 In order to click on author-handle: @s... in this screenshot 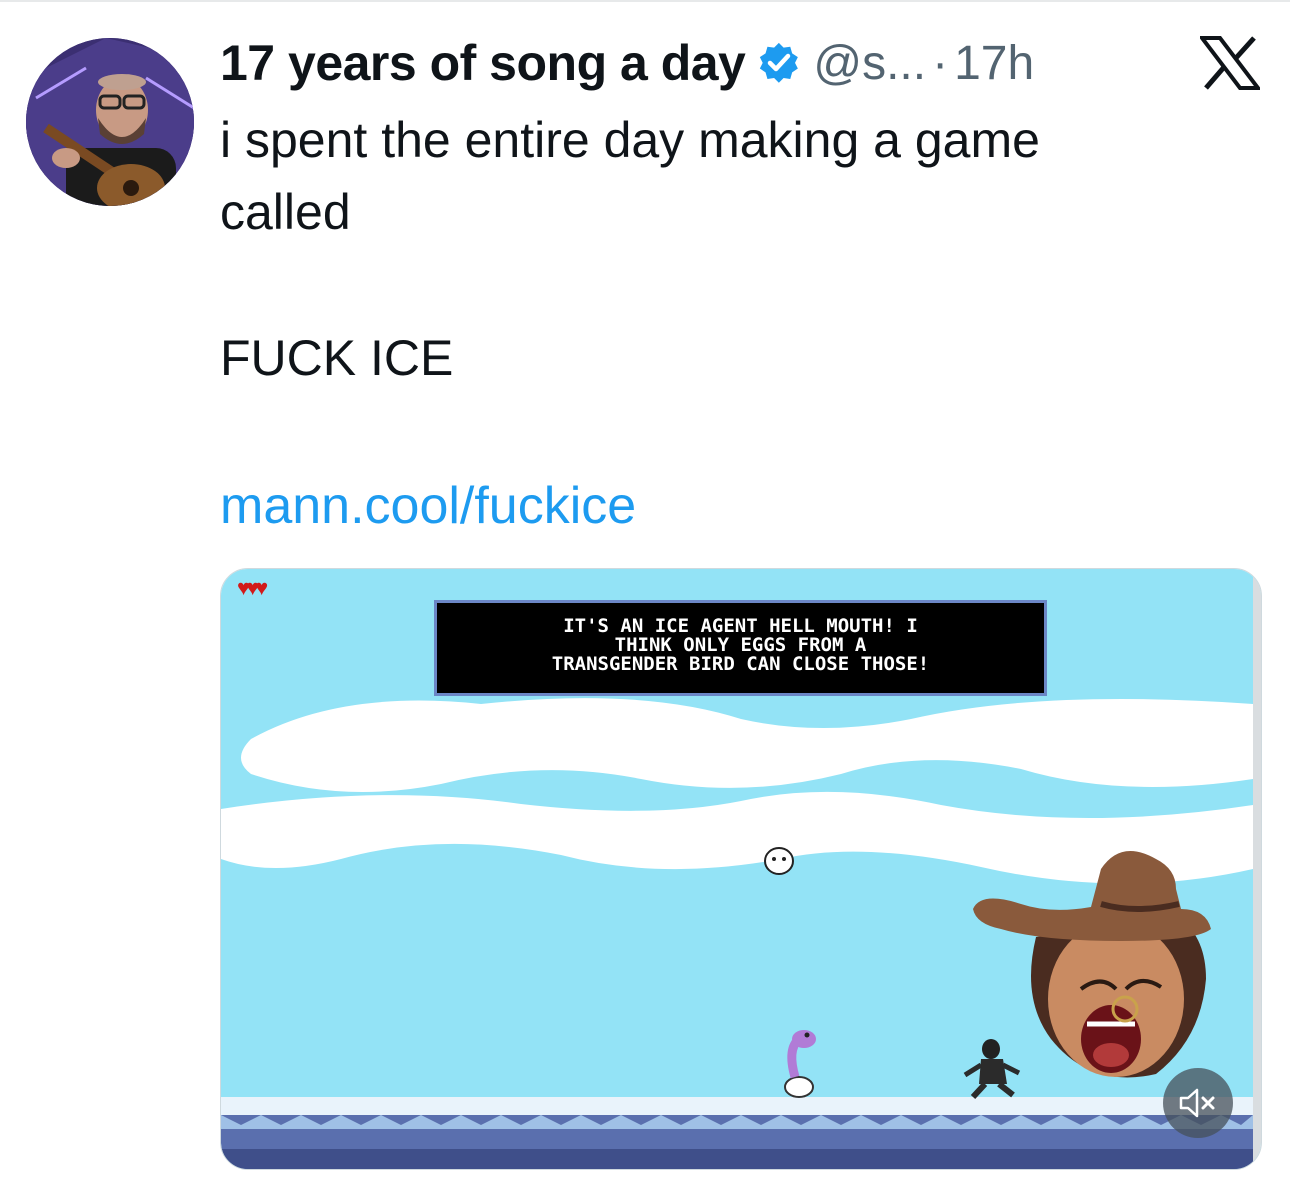, I will do `click(869, 63)`.